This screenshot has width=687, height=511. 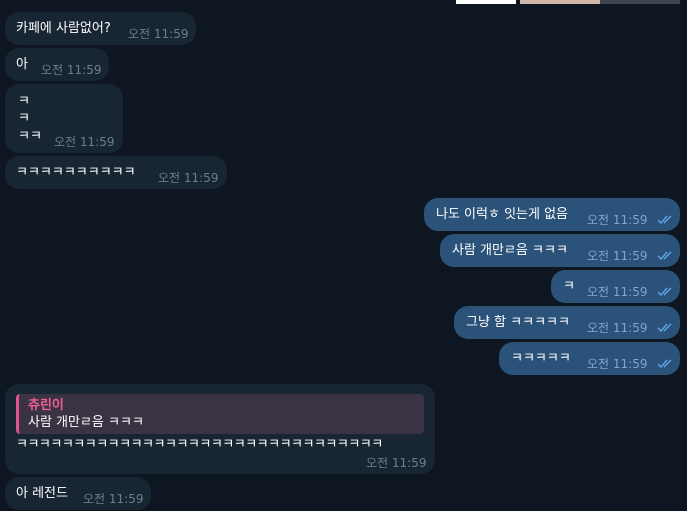 I want to click on message-outgoing: 나도 이럭ㅎ 잇는게 없음 오전 11:59, so click(x=552, y=214).